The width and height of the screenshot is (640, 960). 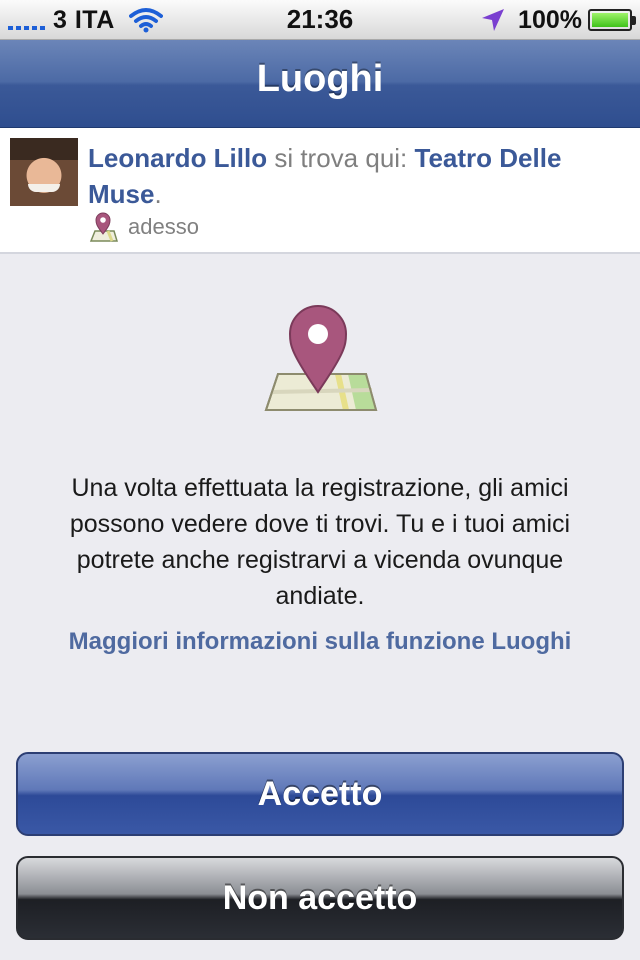 What do you see at coordinates (320, 794) in the screenshot?
I see `accept-button: Accetto` at bounding box center [320, 794].